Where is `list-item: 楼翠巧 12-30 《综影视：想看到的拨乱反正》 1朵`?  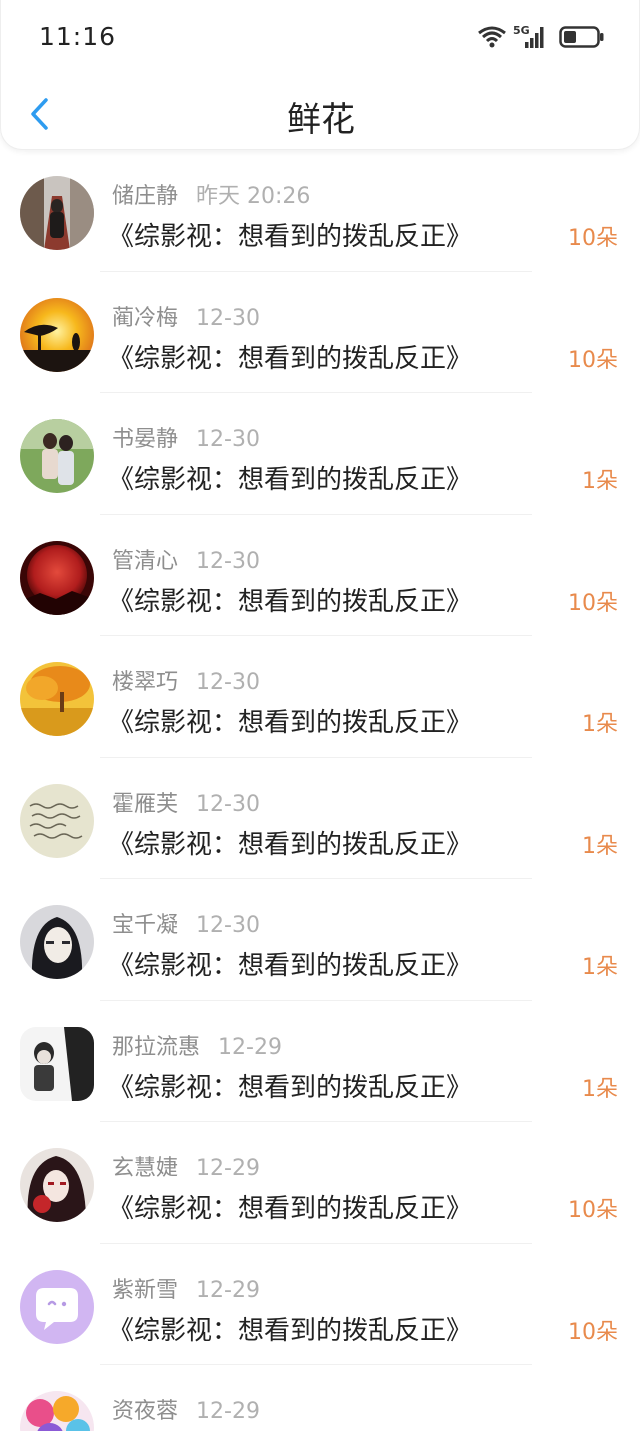
list-item: 楼翠巧 12-30 《综影视：想看到的拨乱反正》 1朵 is located at coordinates (320, 697).